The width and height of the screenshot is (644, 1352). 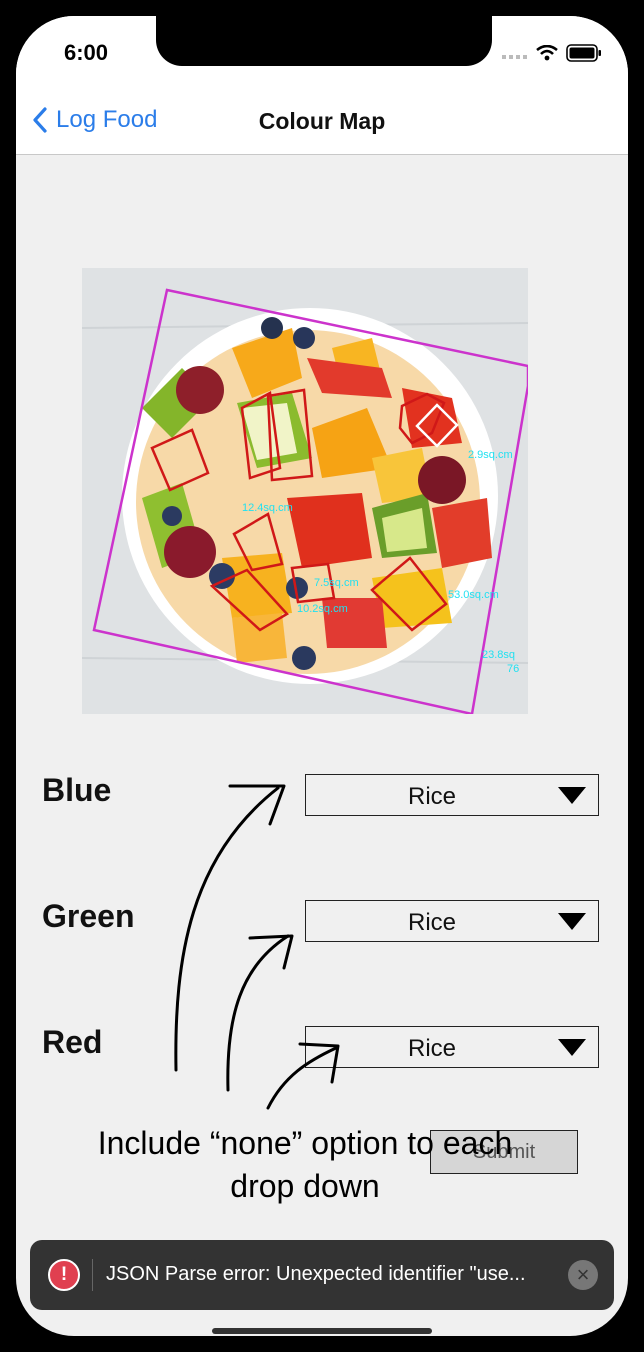 What do you see at coordinates (72, 1042) in the screenshot?
I see `red-label: Red` at bounding box center [72, 1042].